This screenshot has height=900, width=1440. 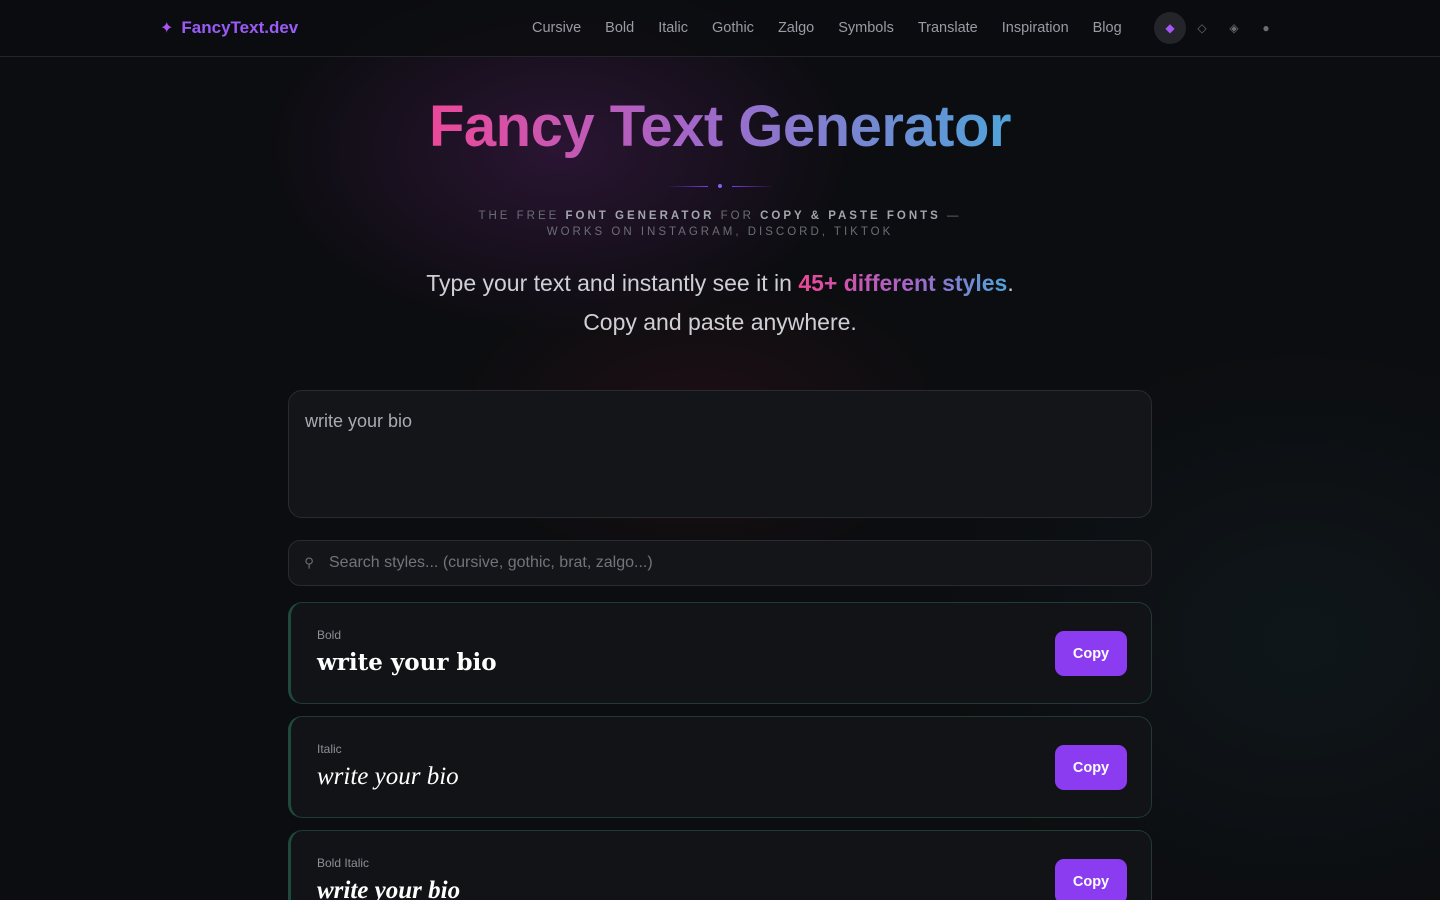 What do you see at coordinates (850, 216) in the screenshot?
I see `tagline-bold: copy & paste fonts` at bounding box center [850, 216].